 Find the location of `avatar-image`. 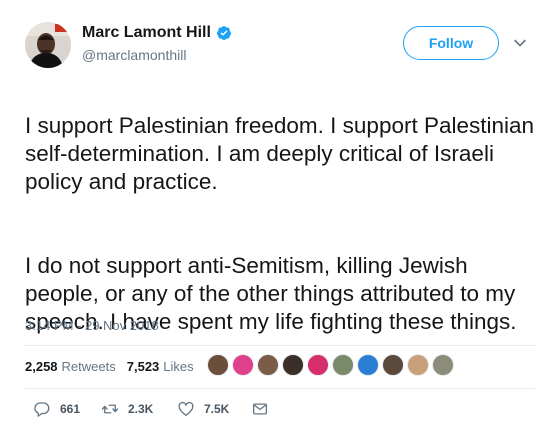

avatar-image is located at coordinates (48, 45).